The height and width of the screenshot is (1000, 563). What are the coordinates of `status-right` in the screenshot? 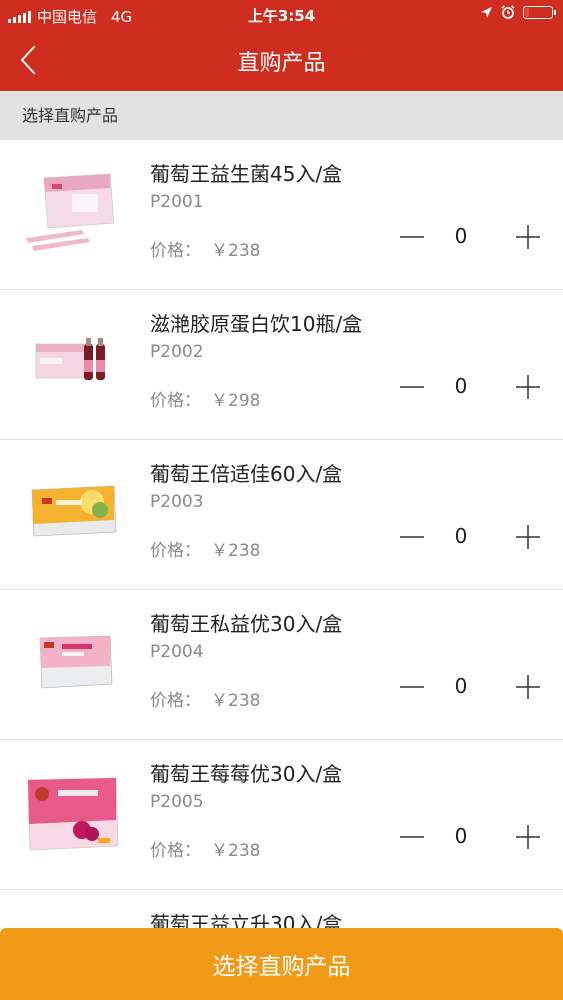 It's located at (518, 12).